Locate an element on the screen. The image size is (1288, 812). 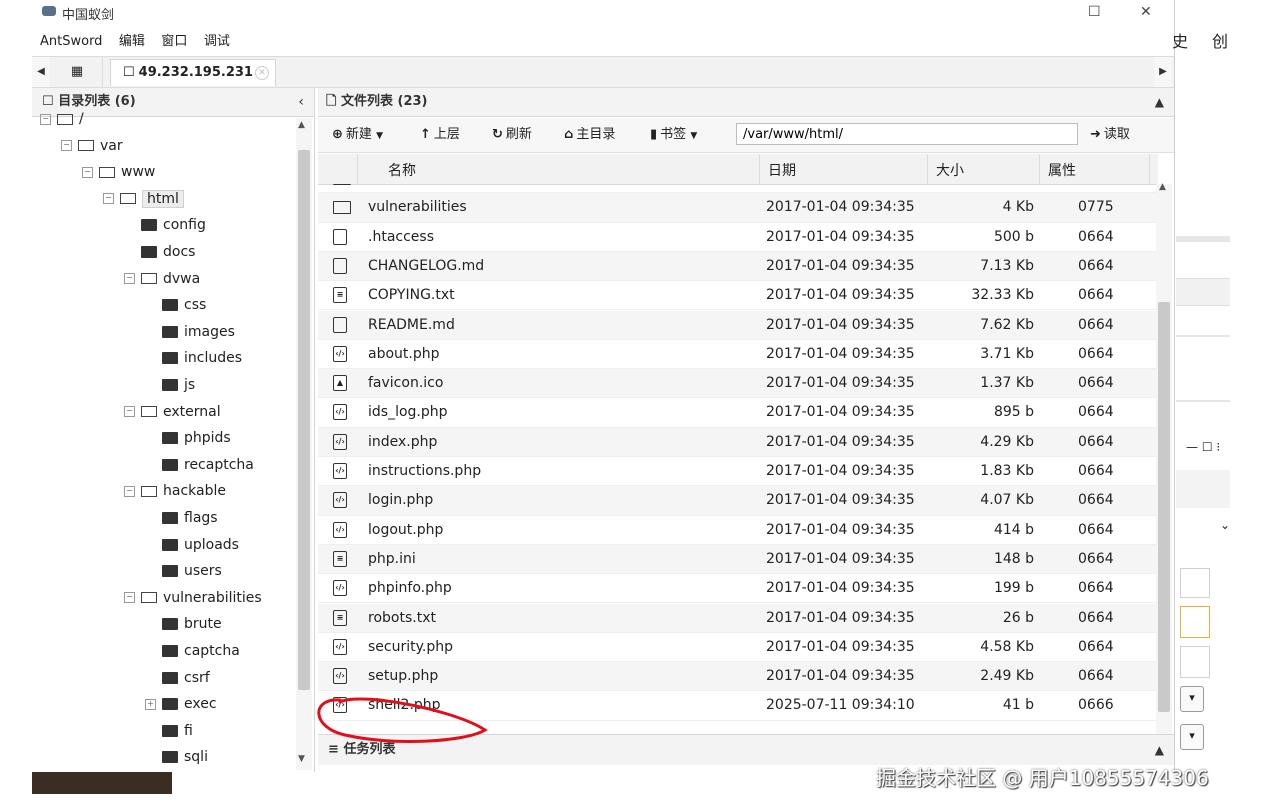
annotation-circle is located at coordinates (402, 720).